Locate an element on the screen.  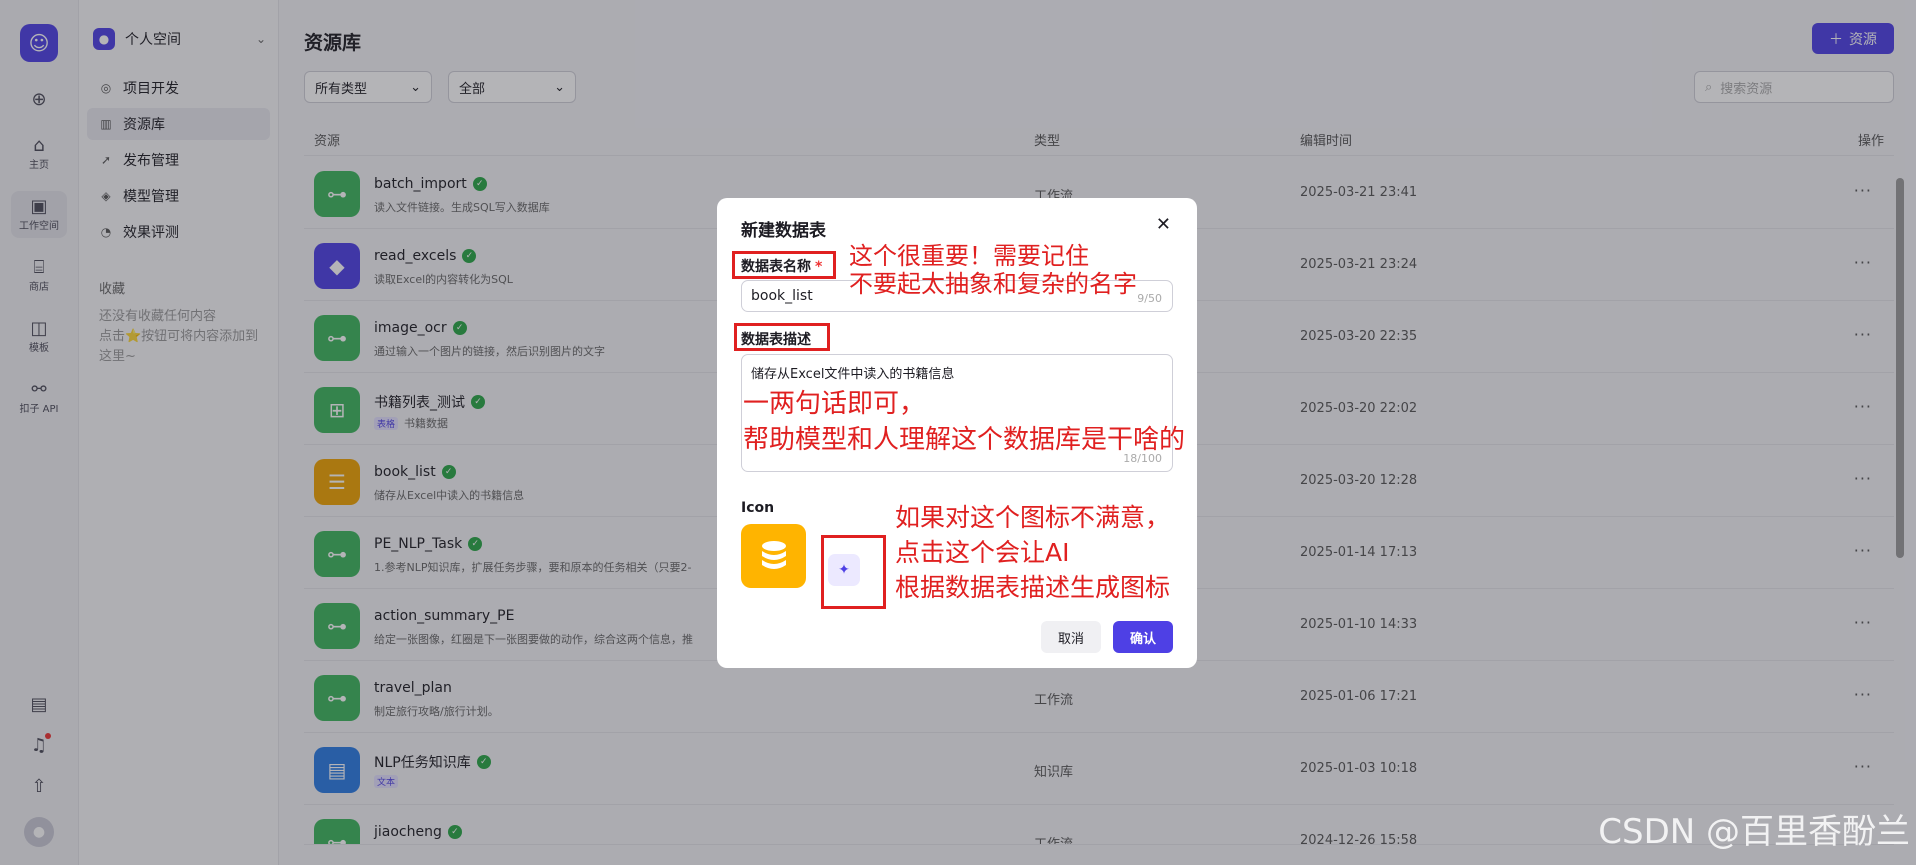
annotation-desc-note: 一两句话即可， 帮助模型和人理解这个数据库是干啥的 is located at coordinates (964, 422).